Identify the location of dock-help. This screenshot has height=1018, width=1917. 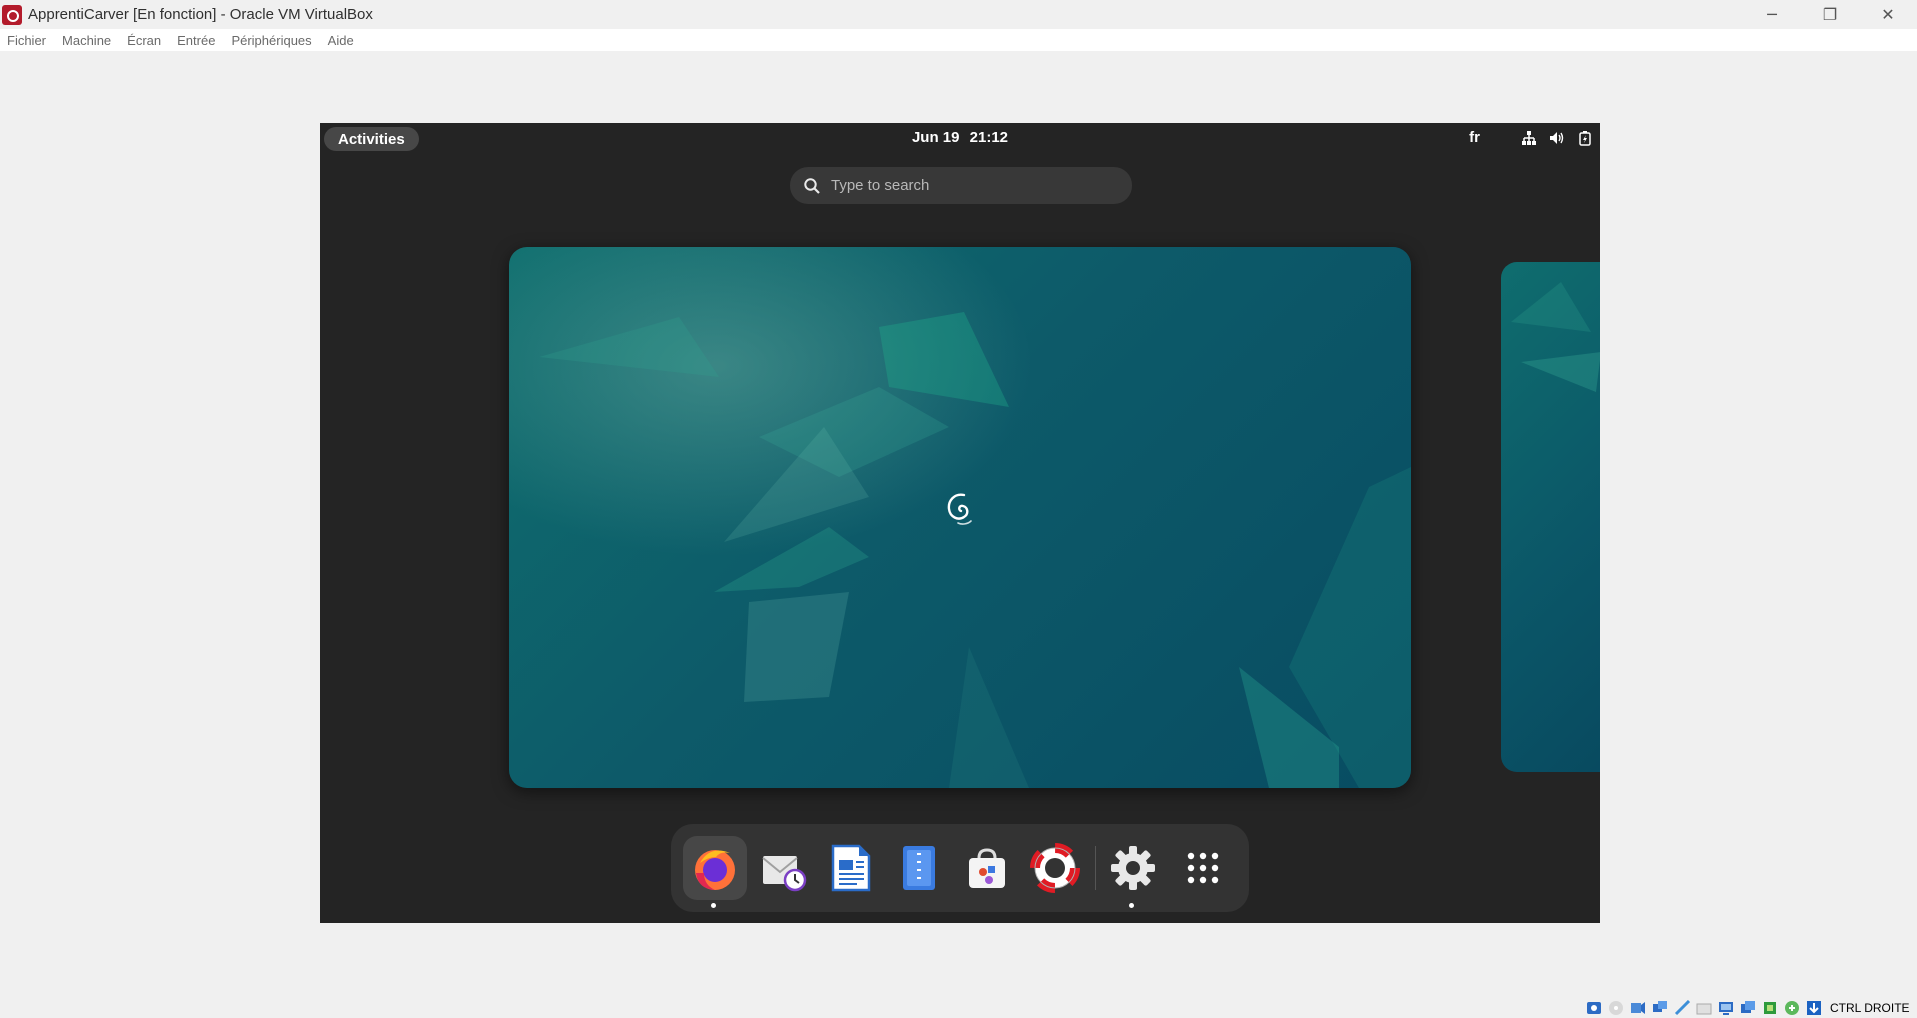
(1055, 868).